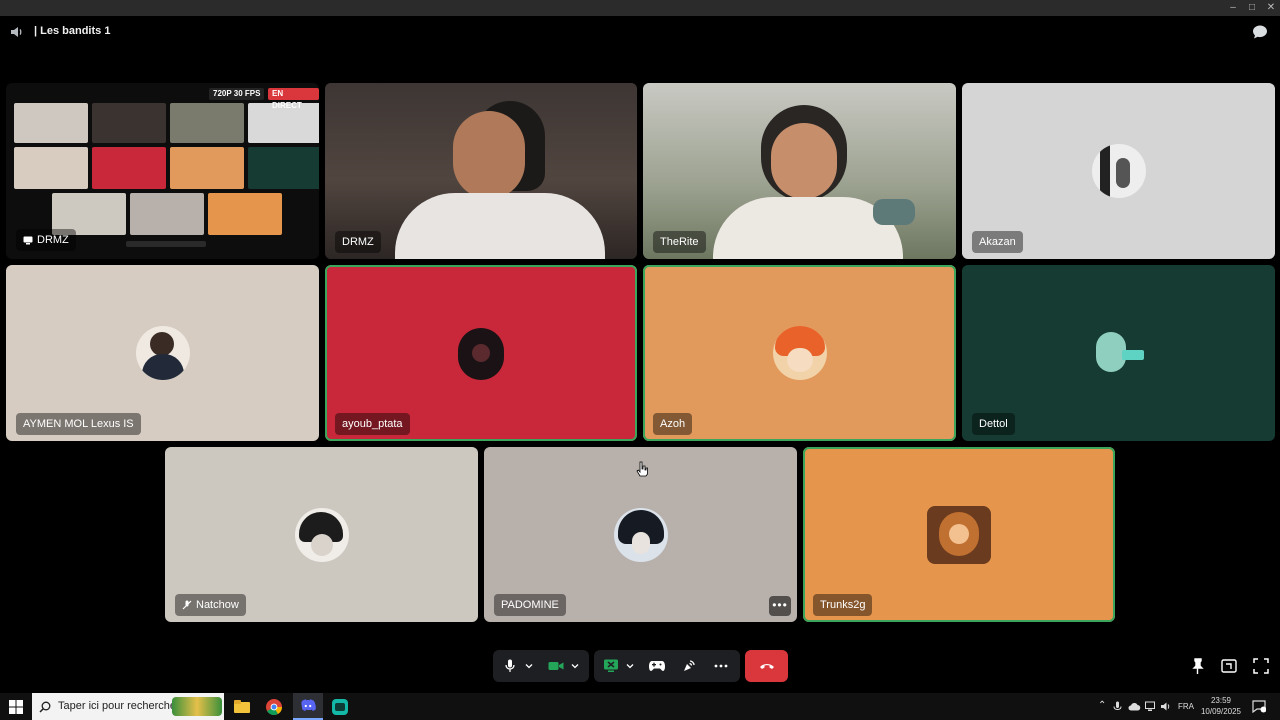  Describe the element at coordinates (1134, 706) in the screenshot. I see `tray-cloud-icon` at that location.